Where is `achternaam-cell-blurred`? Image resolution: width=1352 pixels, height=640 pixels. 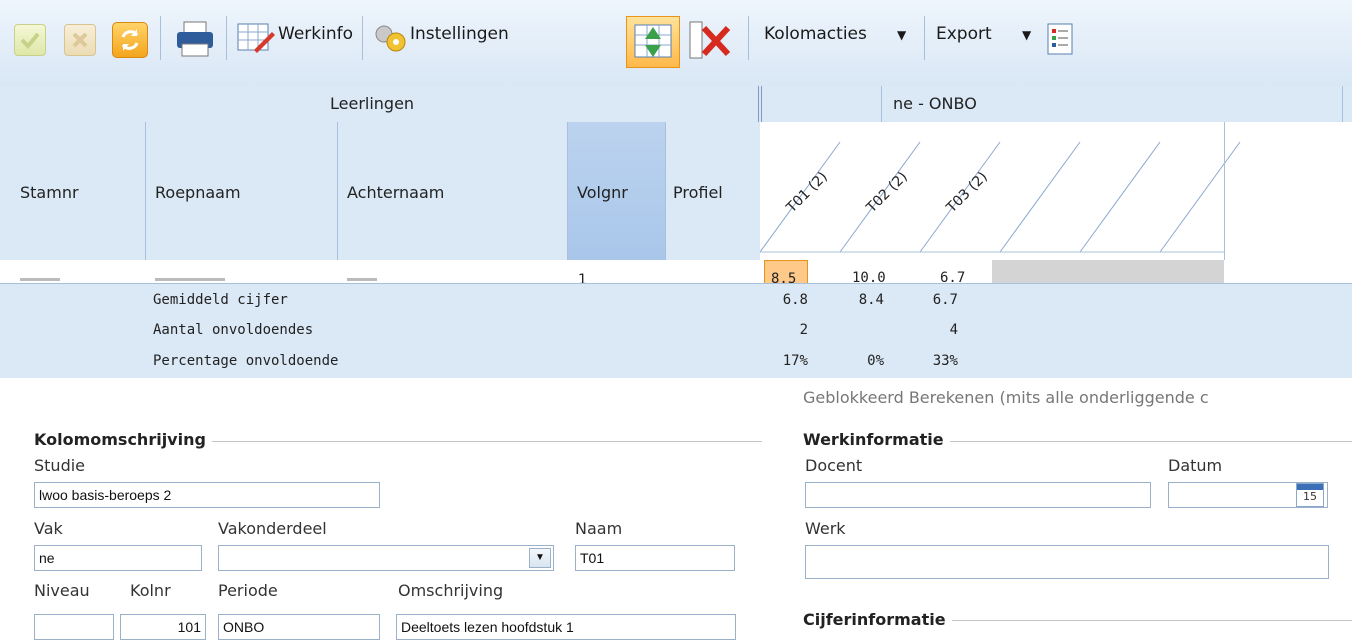
achternaam-cell-blurred is located at coordinates (362, 279).